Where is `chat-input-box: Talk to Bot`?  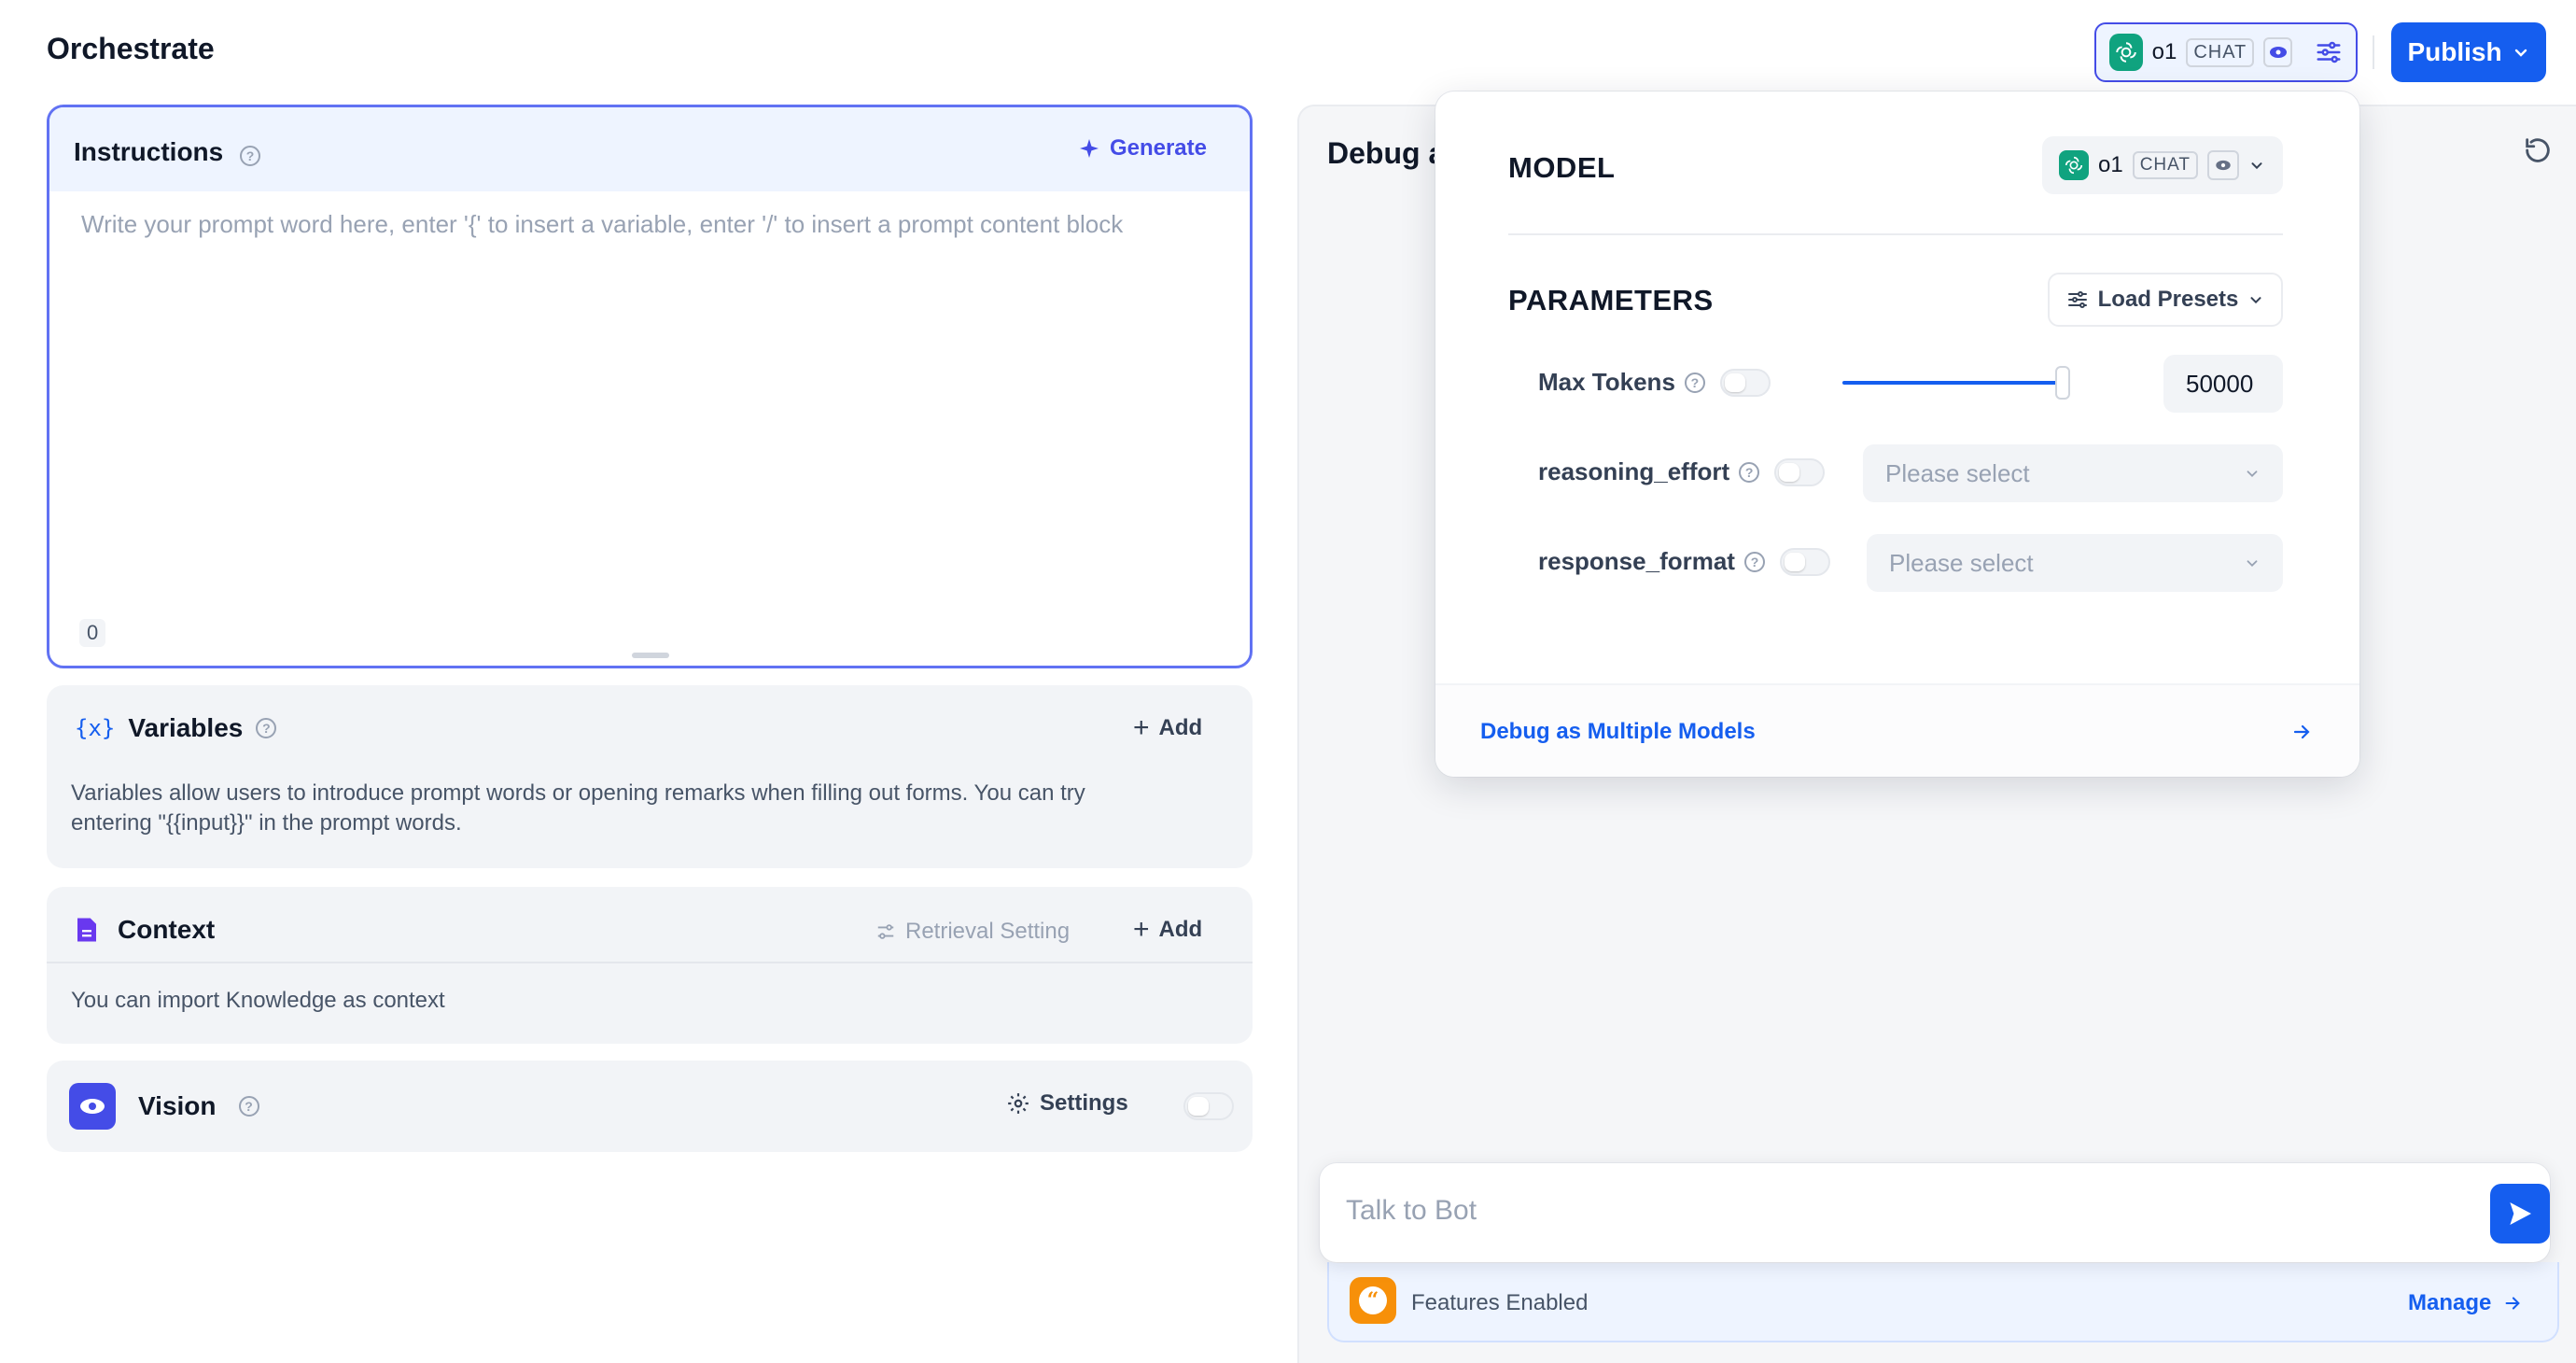 chat-input-box: Talk to Bot is located at coordinates (1935, 1212).